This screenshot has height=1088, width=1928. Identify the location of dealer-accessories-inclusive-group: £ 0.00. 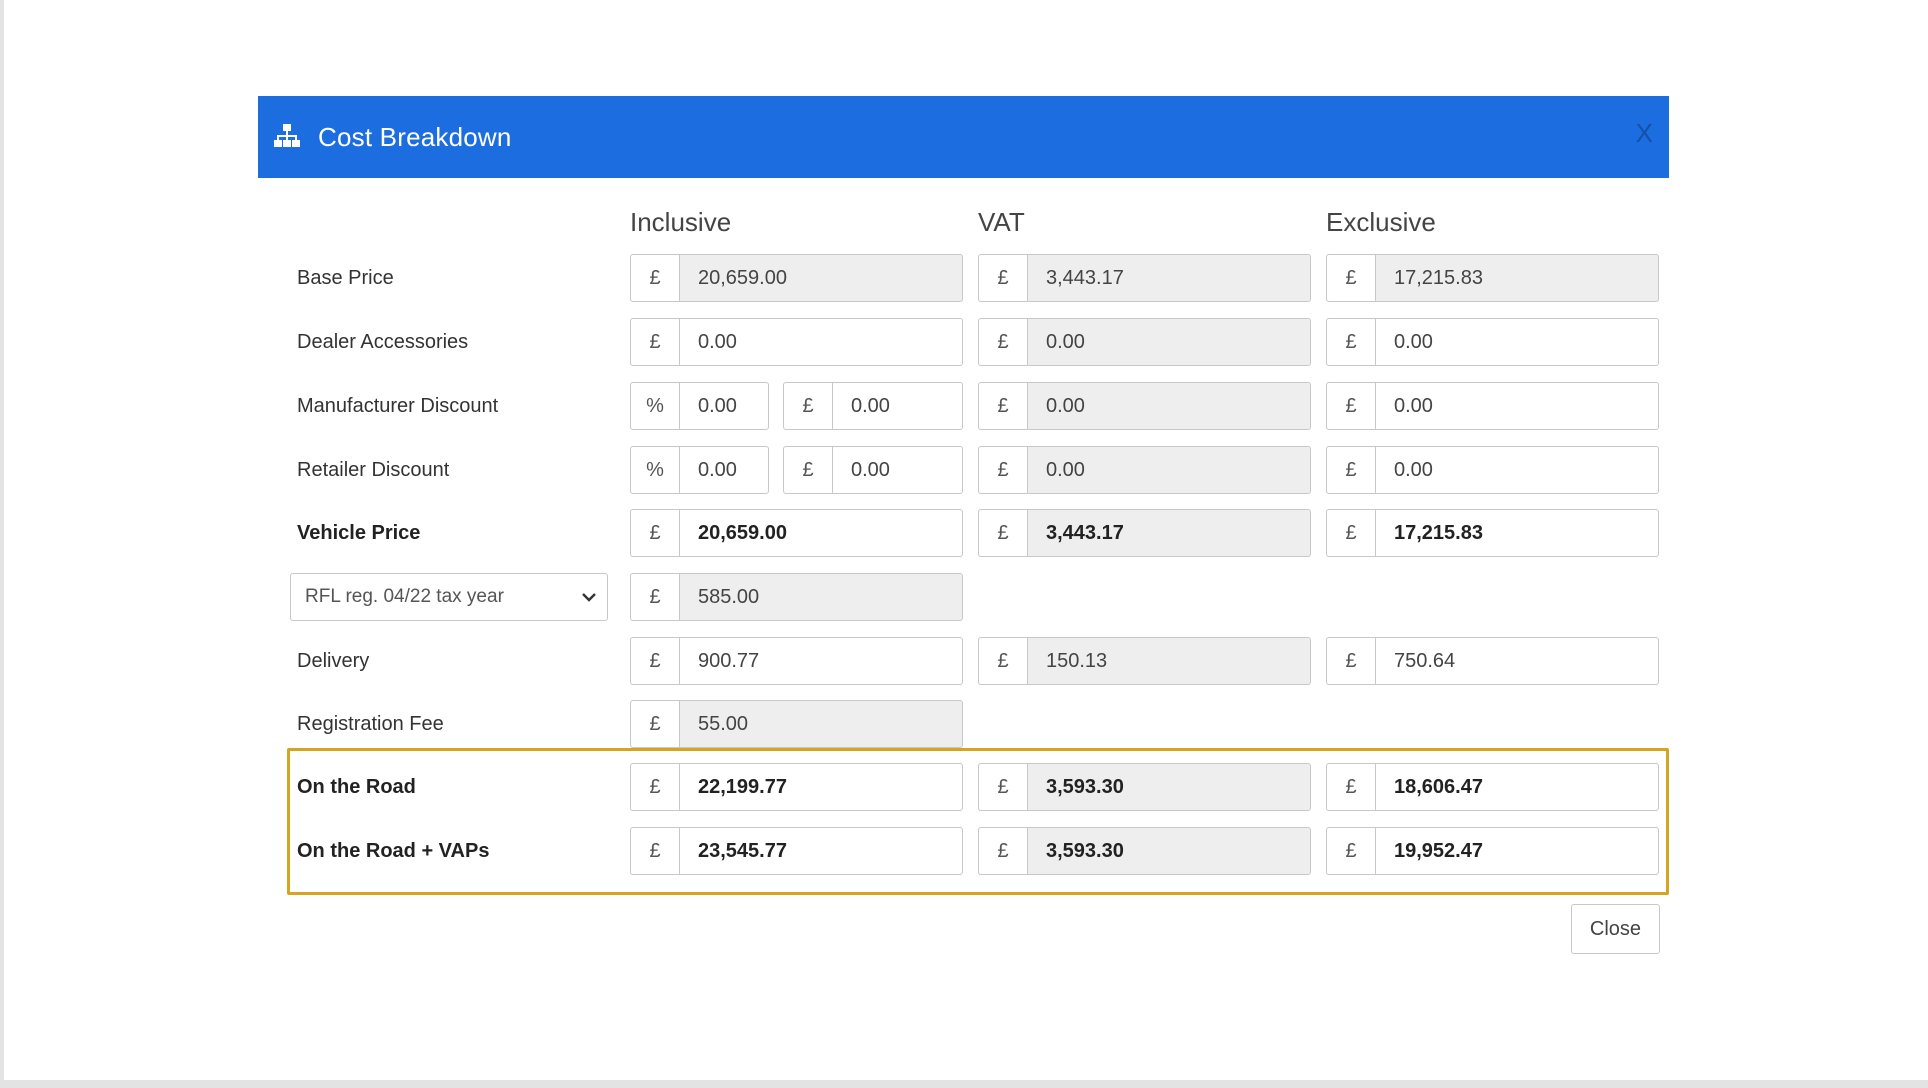
(796, 342).